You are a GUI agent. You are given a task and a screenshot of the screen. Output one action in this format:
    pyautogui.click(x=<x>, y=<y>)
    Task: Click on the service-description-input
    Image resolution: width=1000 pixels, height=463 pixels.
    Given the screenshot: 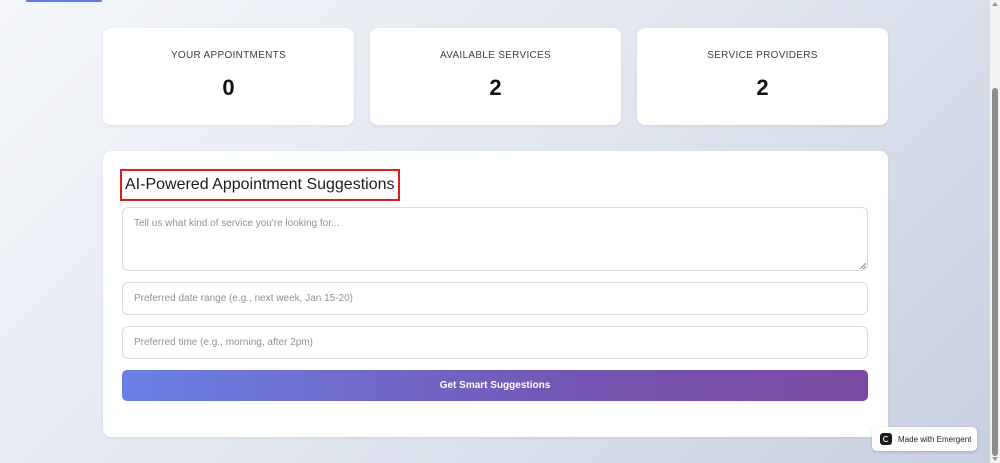 What is the action you would take?
    pyautogui.click(x=495, y=239)
    